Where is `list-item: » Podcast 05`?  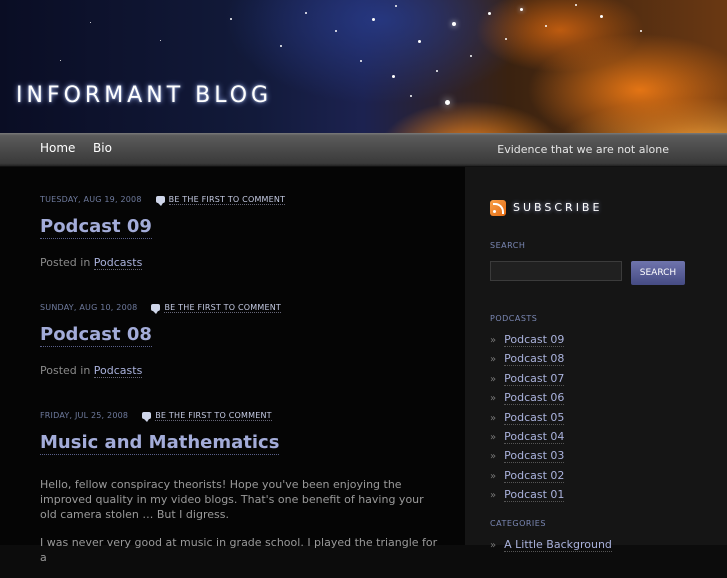
list-item: » Podcast 05 is located at coordinates (527, 420).